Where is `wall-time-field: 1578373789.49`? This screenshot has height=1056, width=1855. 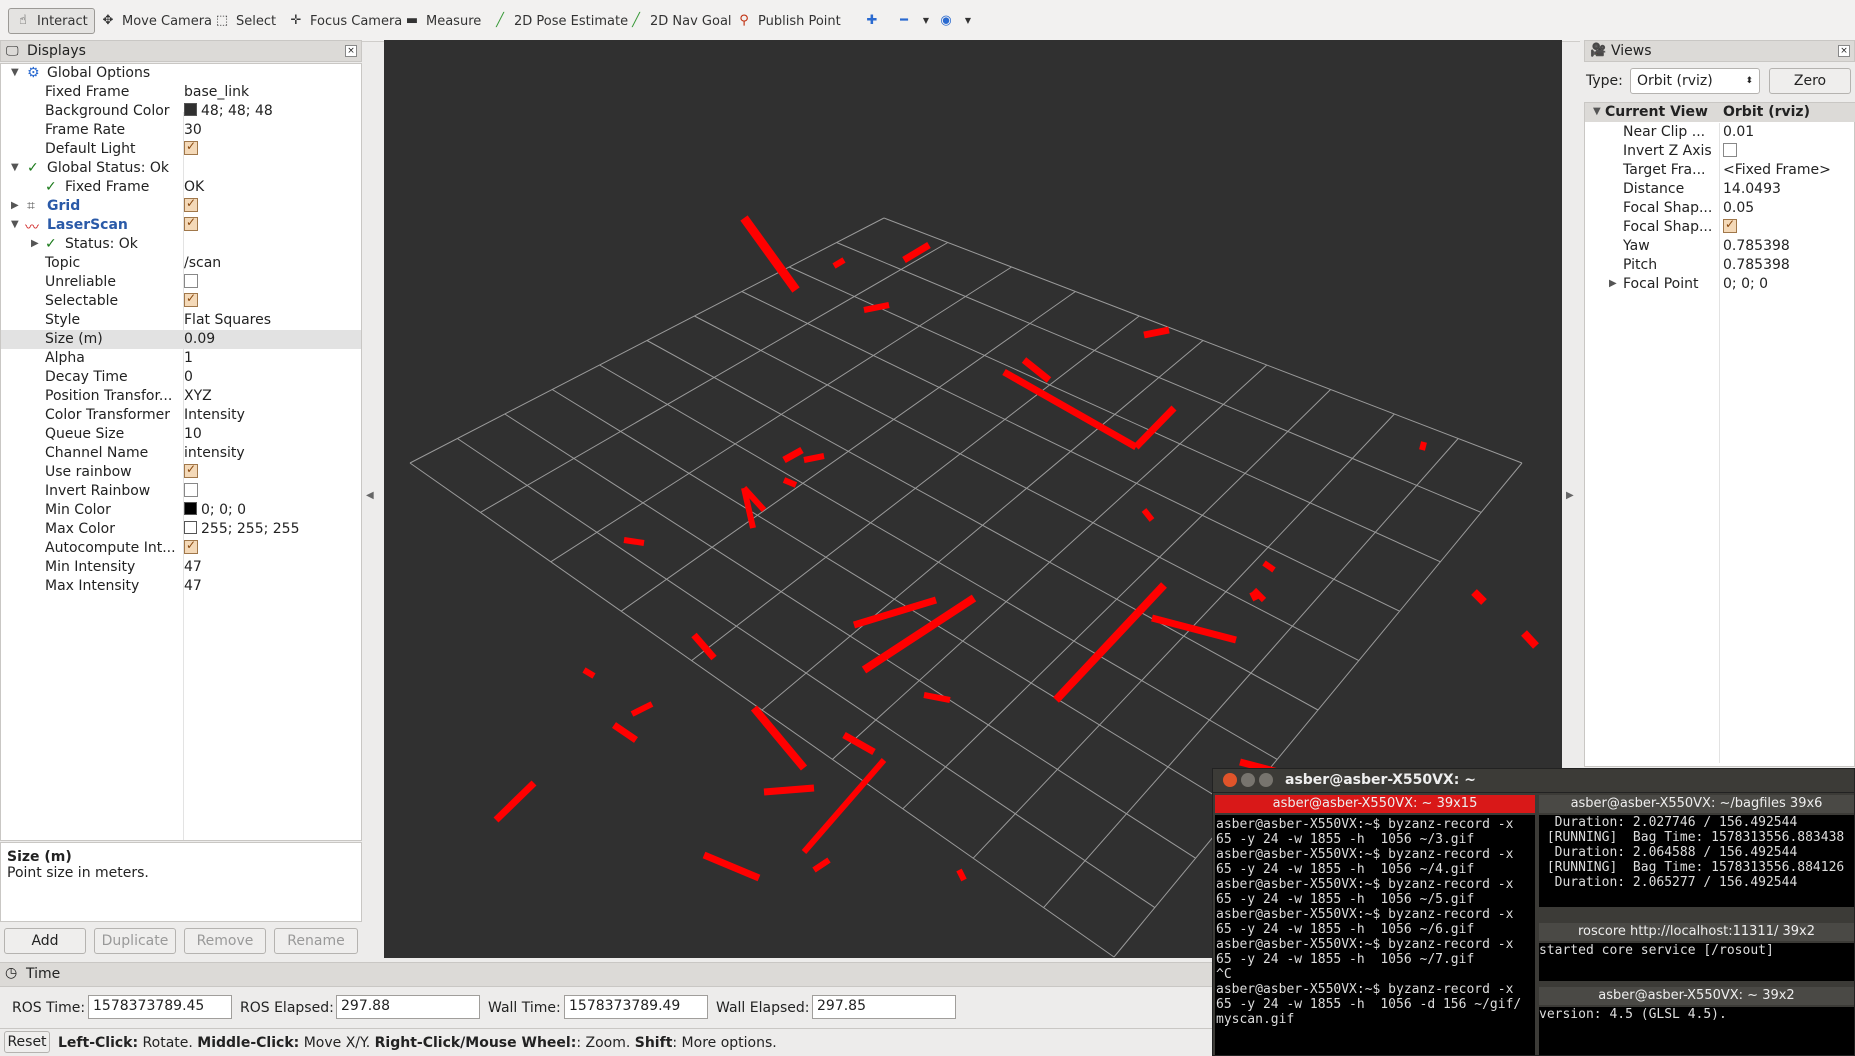
wall-time-field: 1578373789.49 is located at coordinates (636, 1007).